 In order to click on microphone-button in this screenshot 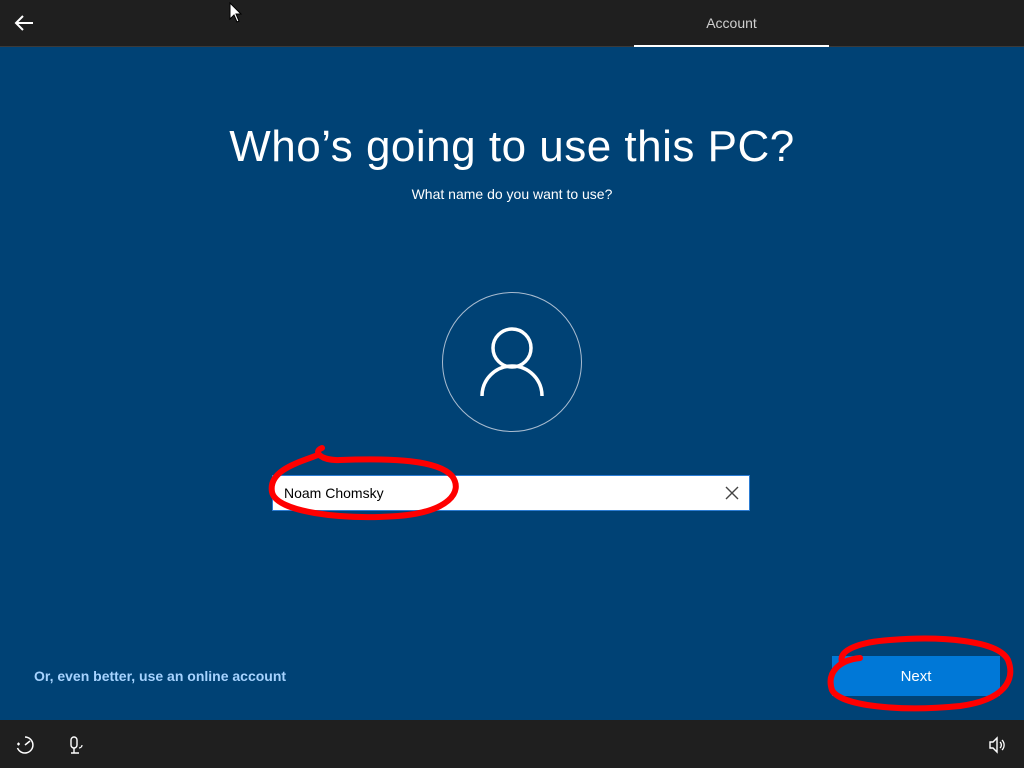, I will do `click(75, 745)`.